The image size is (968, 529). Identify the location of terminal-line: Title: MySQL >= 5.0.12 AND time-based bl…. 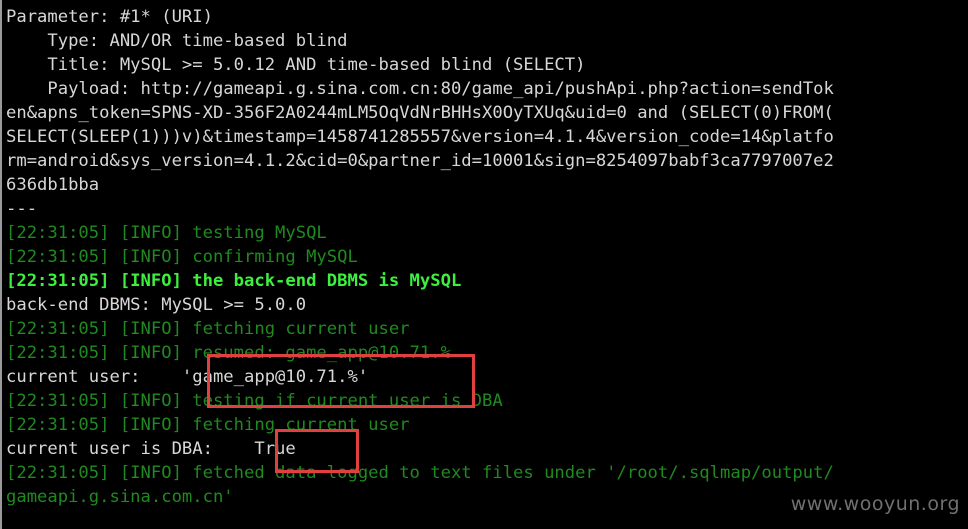
(296, 65).